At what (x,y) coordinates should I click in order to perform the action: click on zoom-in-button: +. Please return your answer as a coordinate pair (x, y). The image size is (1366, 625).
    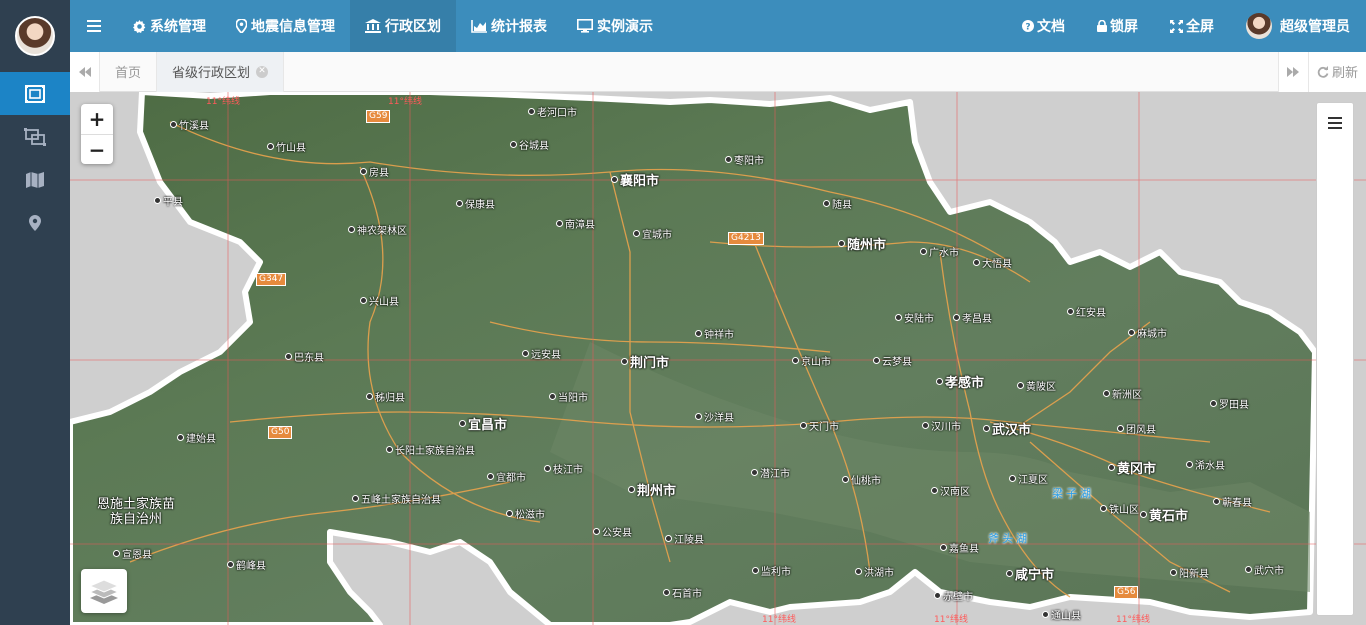
    Looking at the image, I should click on (97, 119).